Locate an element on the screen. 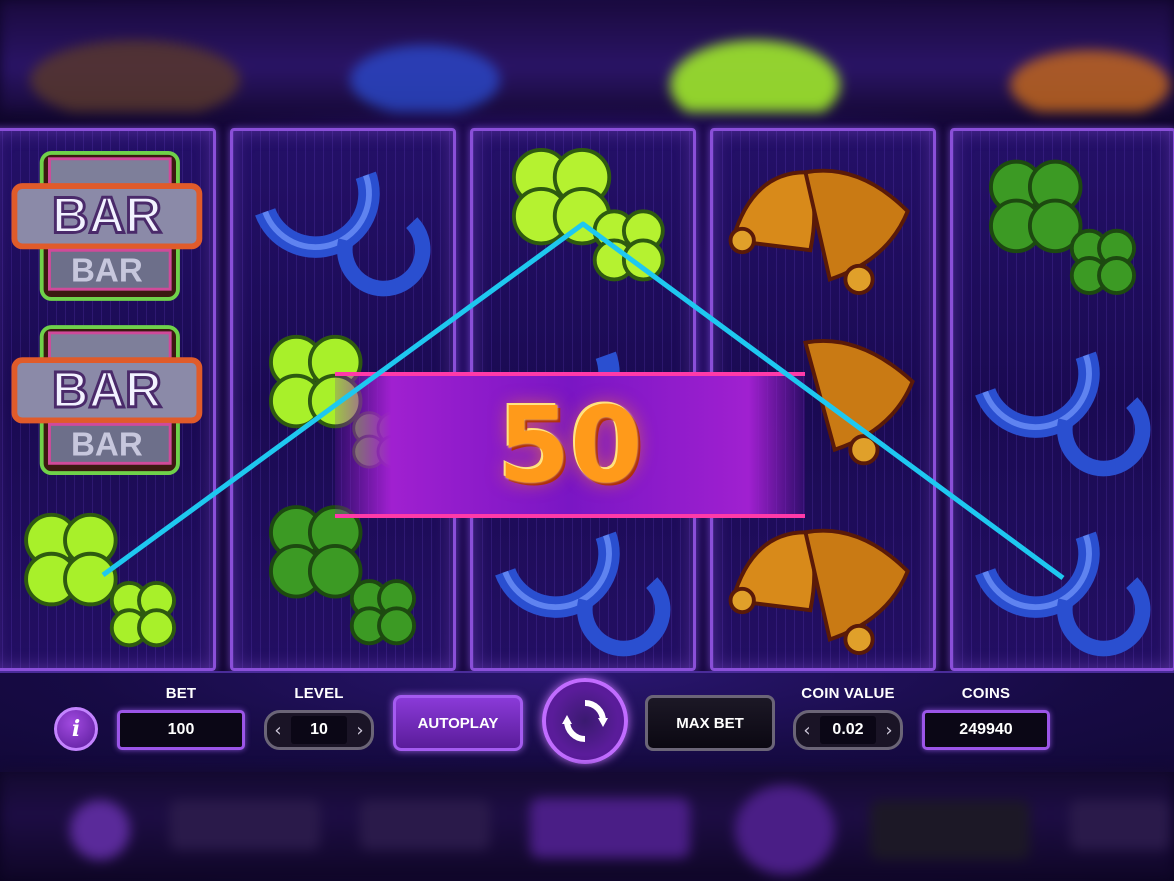 The height and width of the screenshot is (881, 1174). win-banner: 50 is located at coordinates (570, 445).